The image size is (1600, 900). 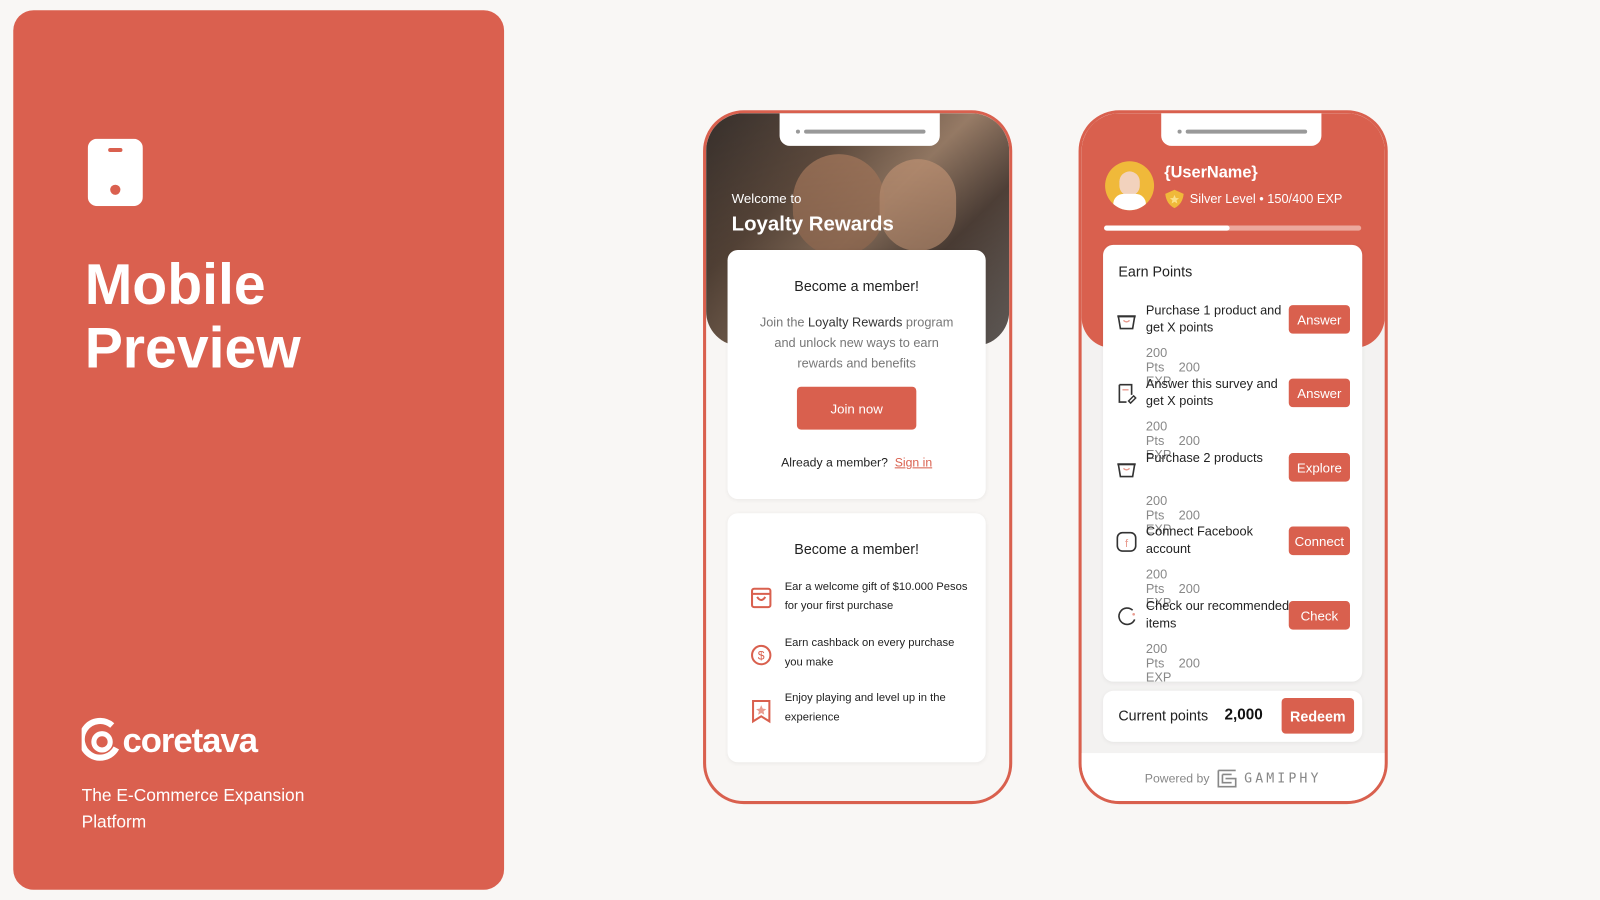 I want to click on star-bookmark-icon, so click(x=761, y=711).